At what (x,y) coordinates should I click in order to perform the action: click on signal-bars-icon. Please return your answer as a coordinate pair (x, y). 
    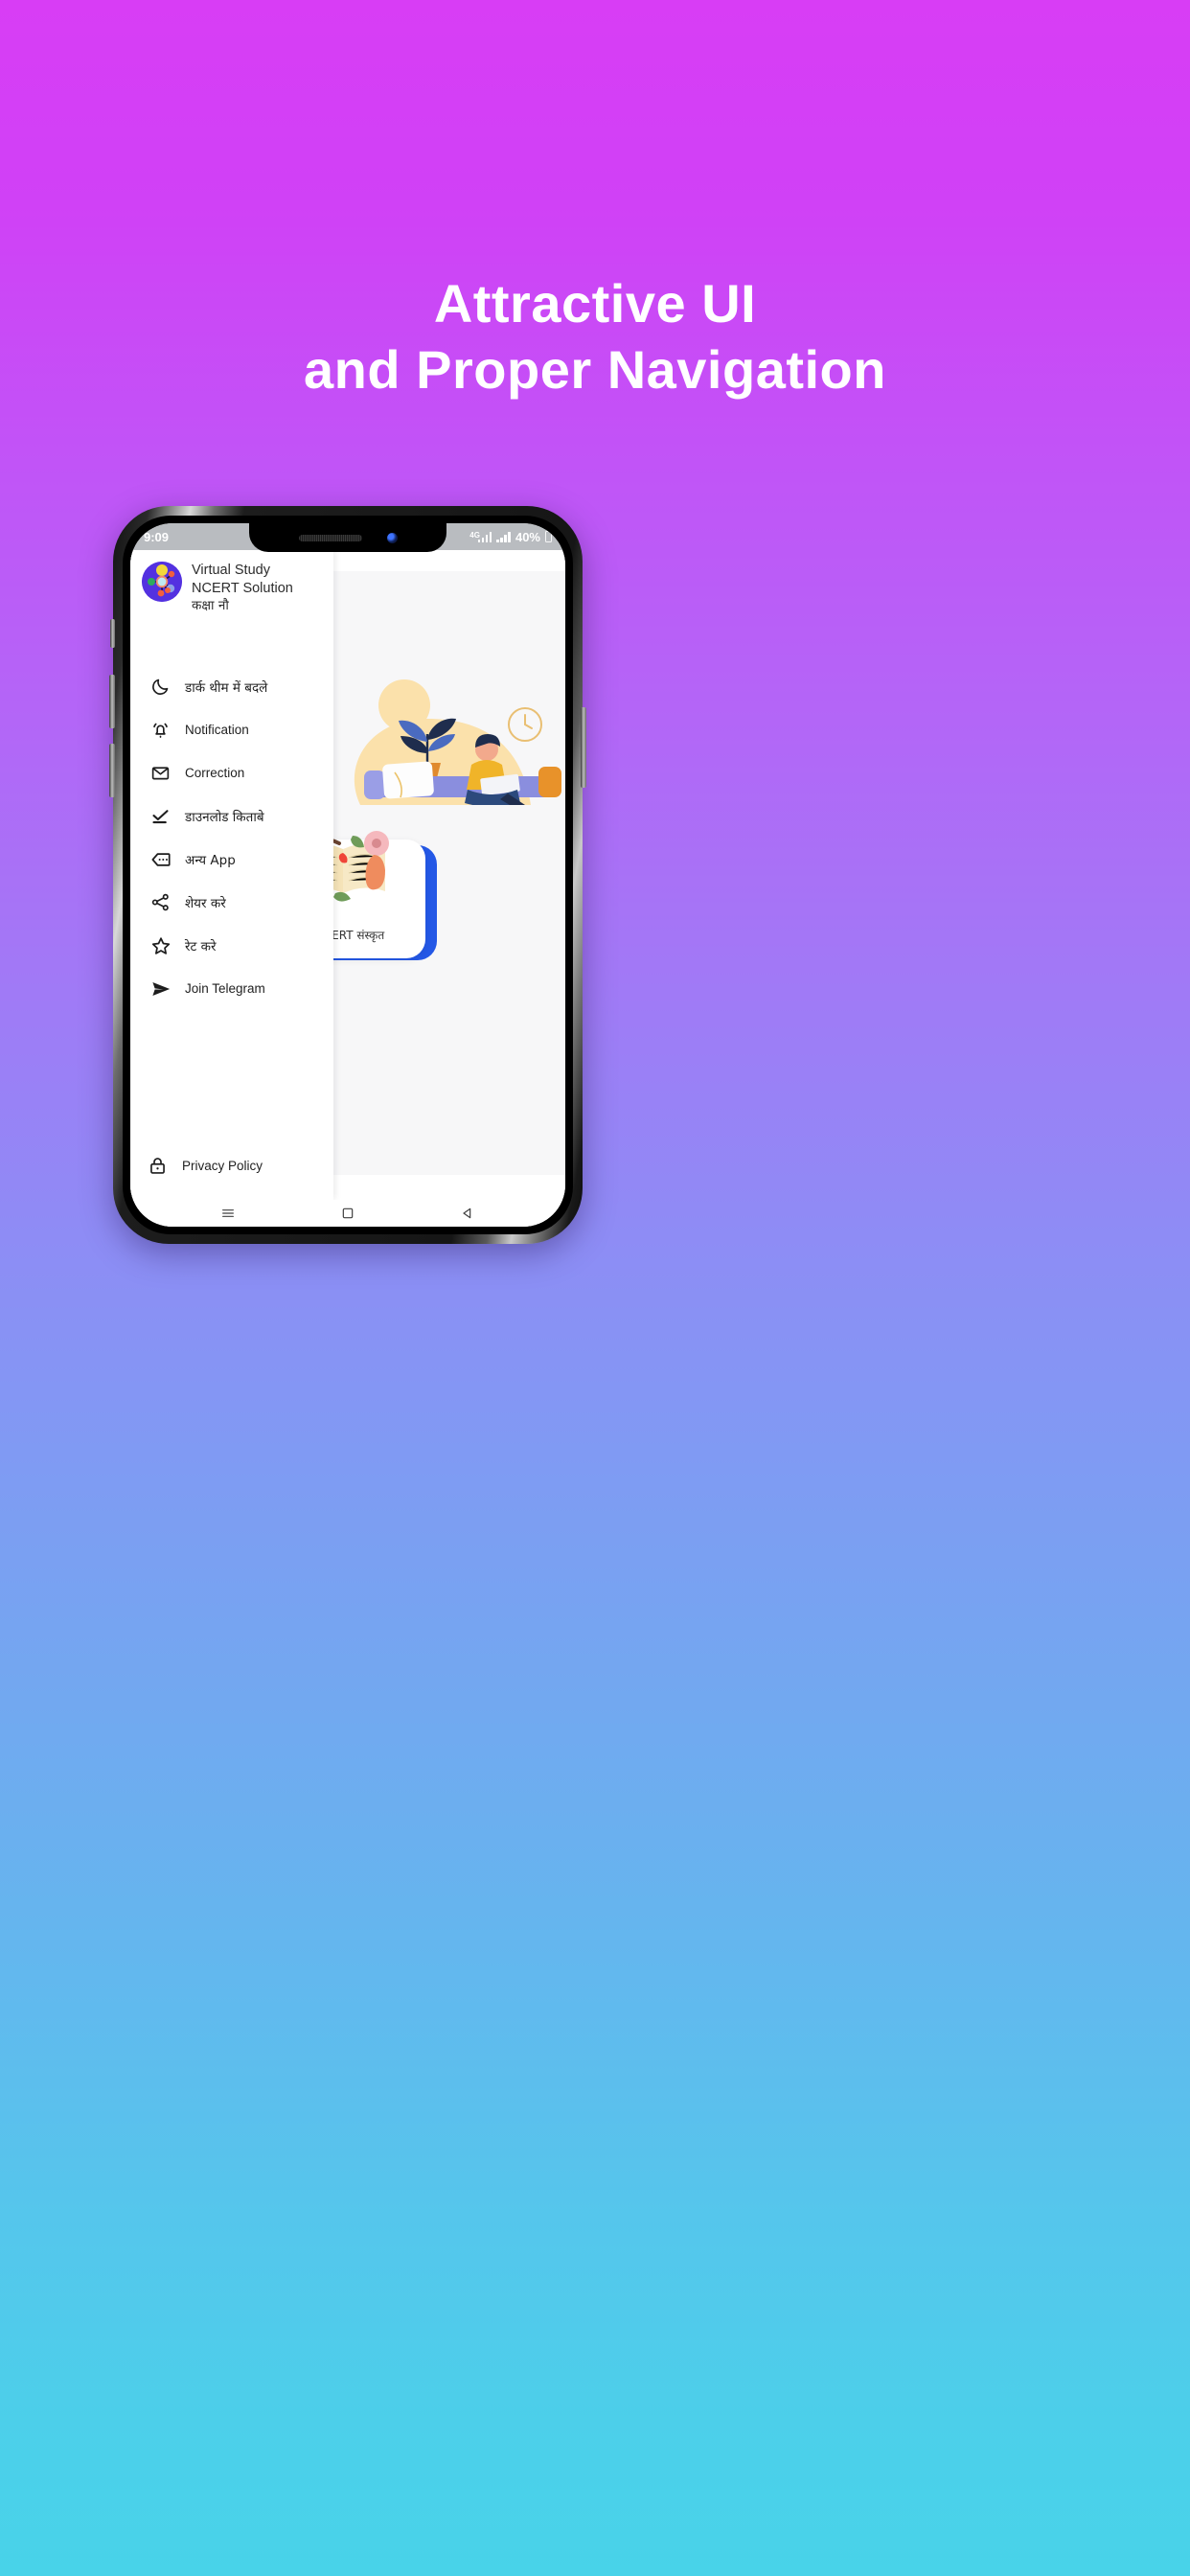
    Looking at the image, I should click on (484, 536).